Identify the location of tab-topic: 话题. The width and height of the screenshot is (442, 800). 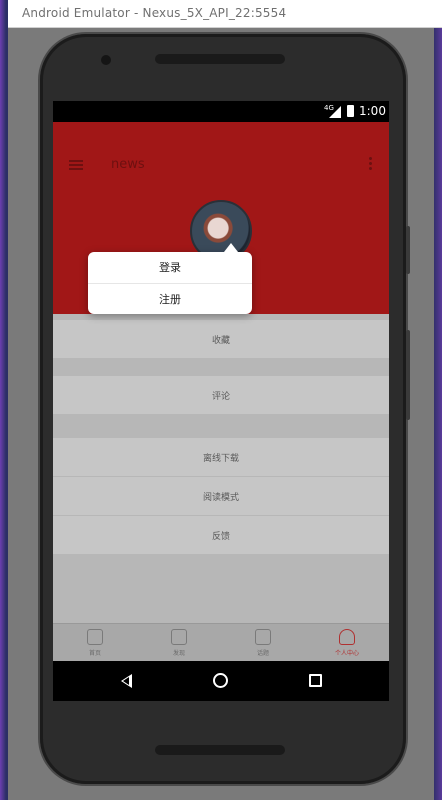
(263, 643).